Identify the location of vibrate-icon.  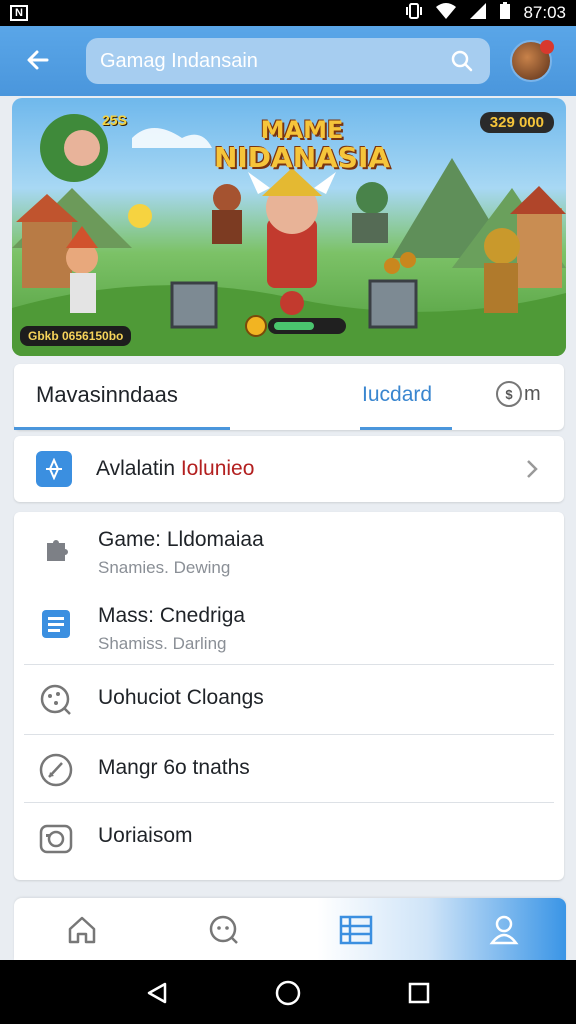
(414, 13).